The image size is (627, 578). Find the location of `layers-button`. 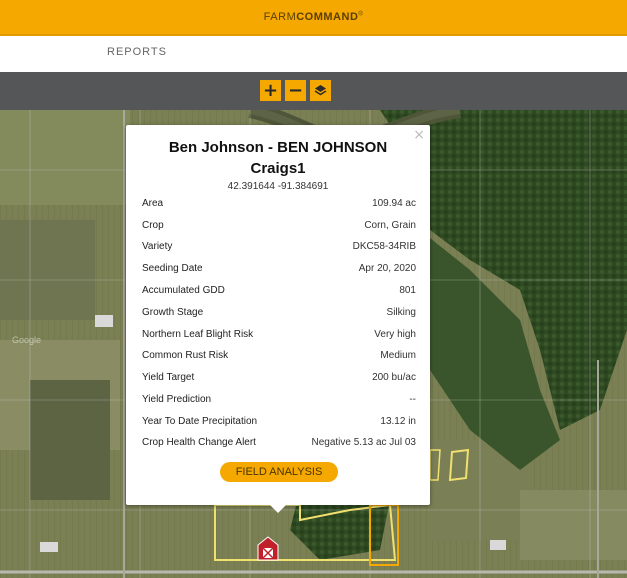

layers-button is located at coordinates (320, 90).